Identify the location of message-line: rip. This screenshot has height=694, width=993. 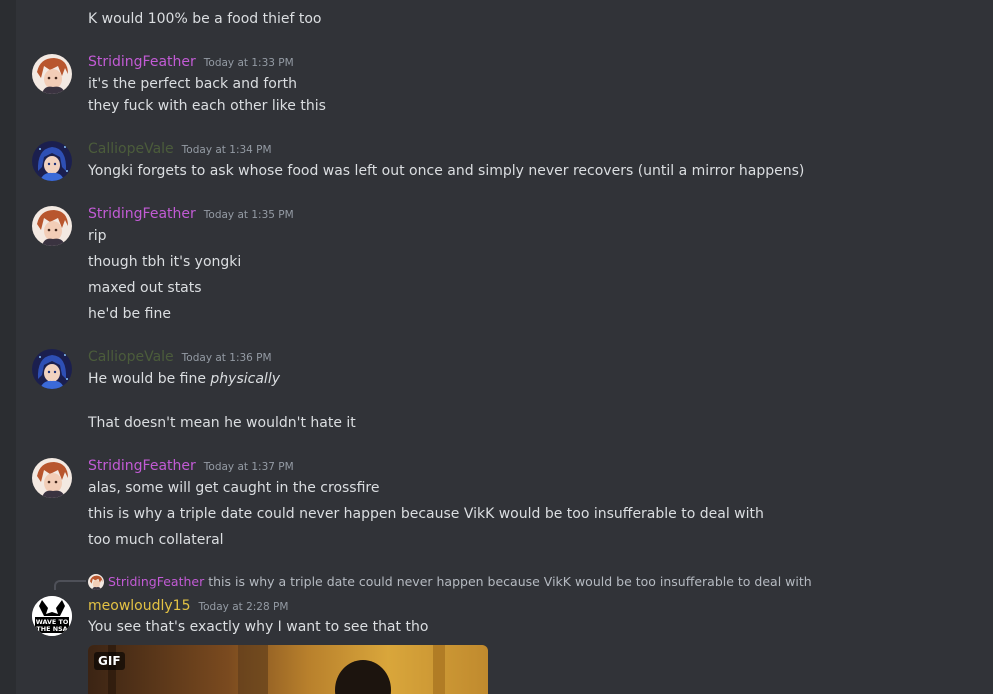
(97, 236).